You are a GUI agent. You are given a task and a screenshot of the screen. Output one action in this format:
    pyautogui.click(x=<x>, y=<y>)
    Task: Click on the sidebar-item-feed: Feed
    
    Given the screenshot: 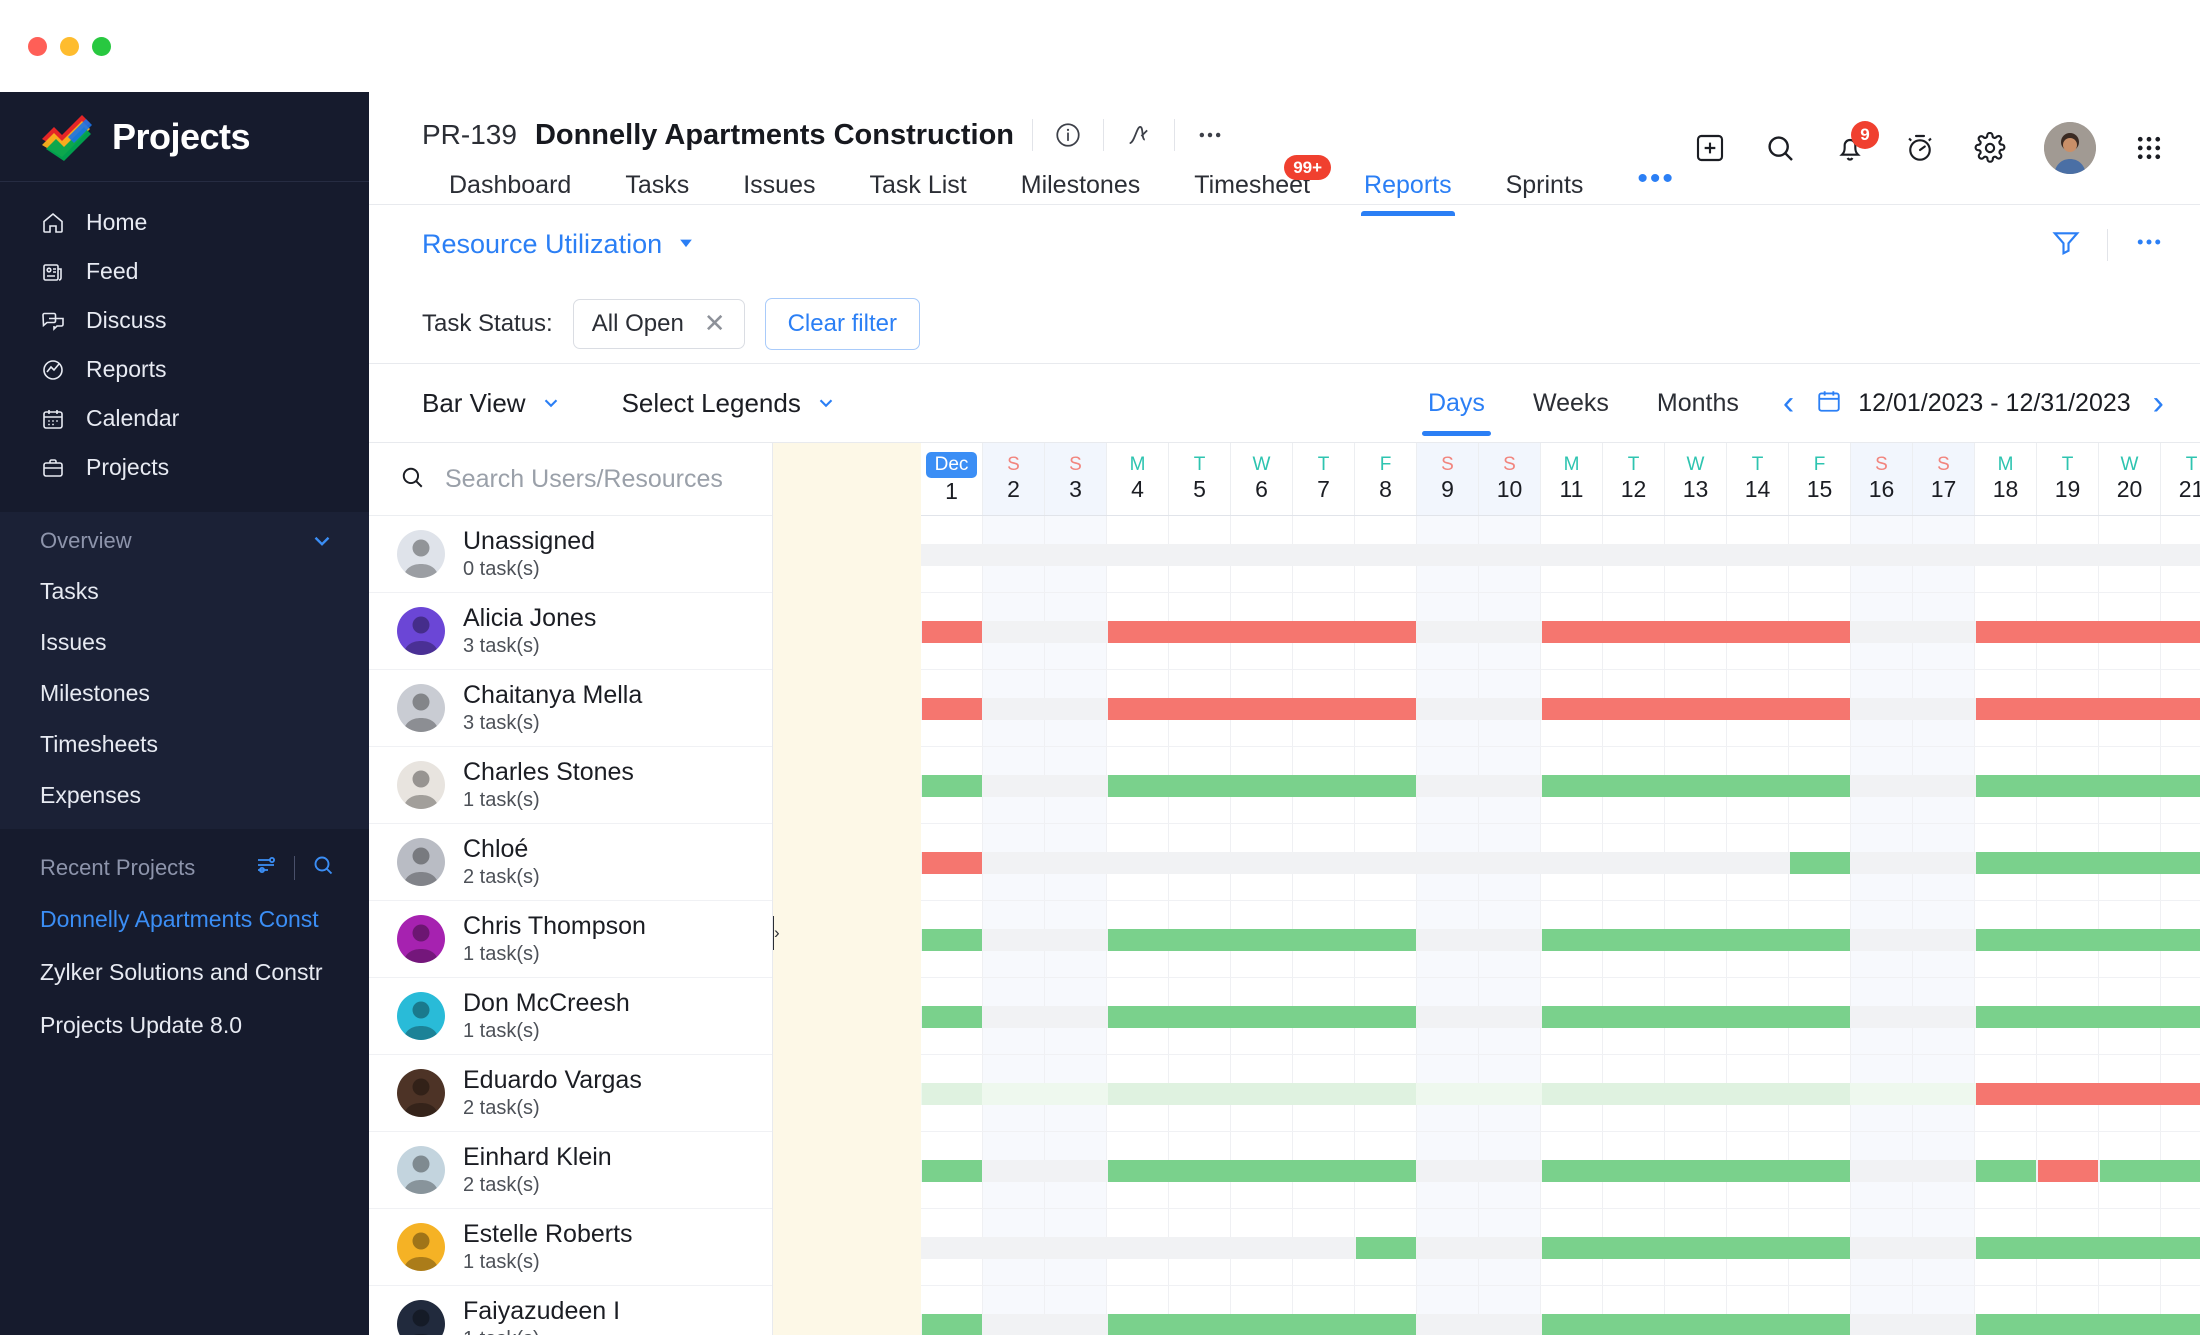 What is the action you would take?
    pyautogui.click(x=184, y=271)
    